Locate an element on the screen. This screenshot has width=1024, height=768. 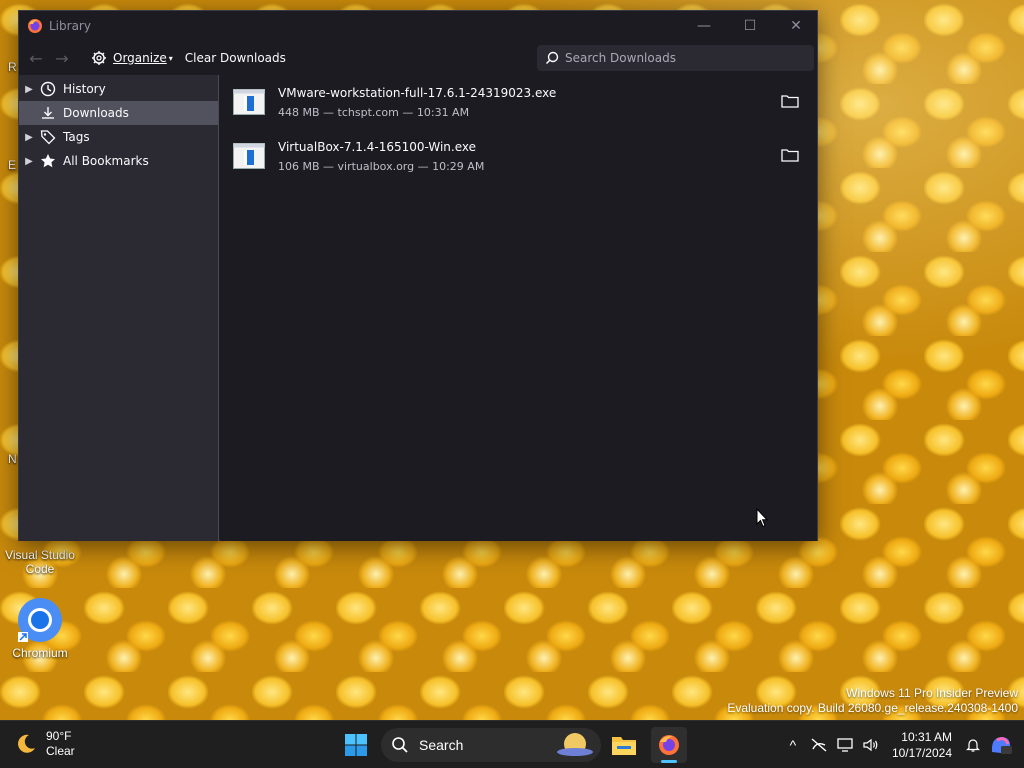
sidebar-item-label: All Bookmarks is located at coordinates (106, 161).